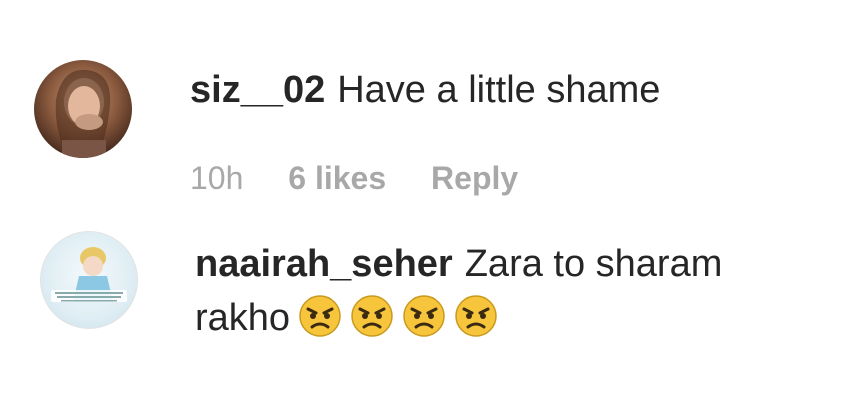 The width and height of the screenshot is (850, 400). I want to click on likes-count: 6 likes, so click(337, 178).